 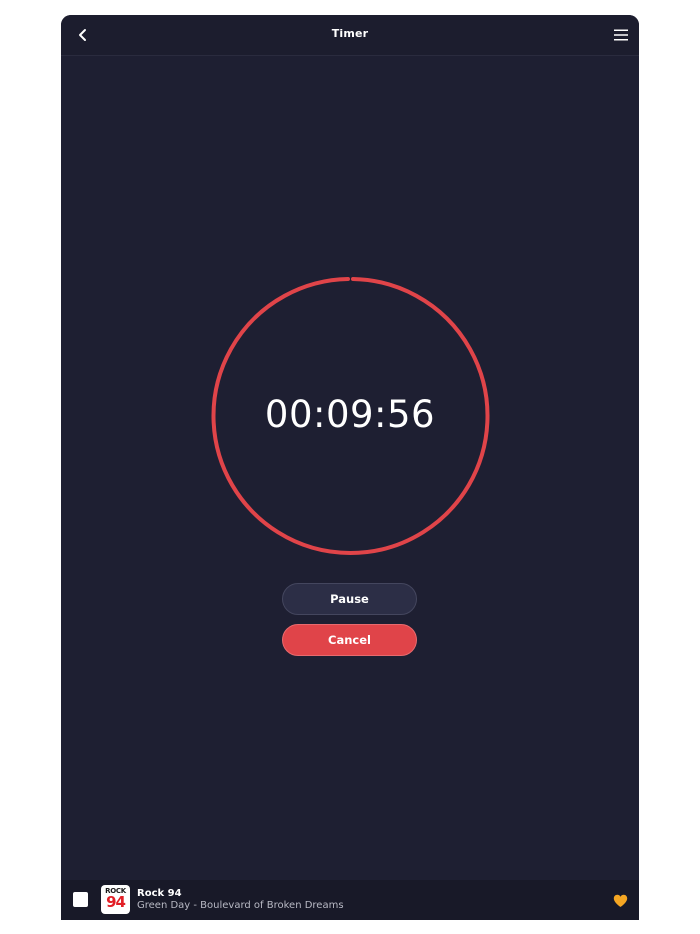 I want to click on menu-button, so click(x=621, y=35).